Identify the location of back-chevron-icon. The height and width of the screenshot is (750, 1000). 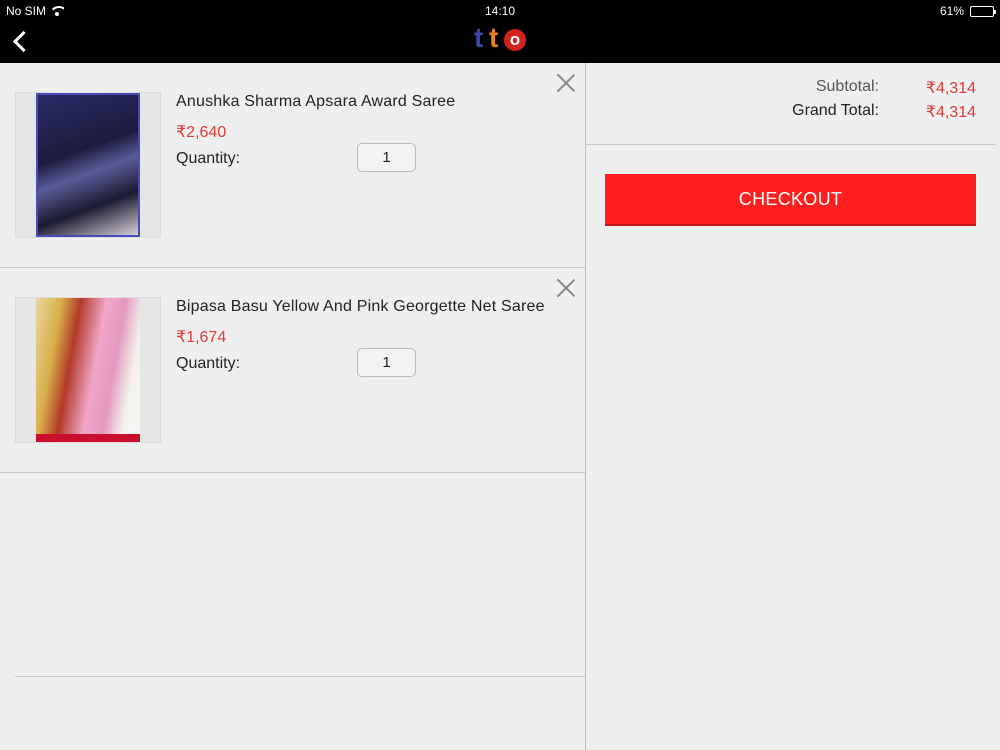
(22, 42).